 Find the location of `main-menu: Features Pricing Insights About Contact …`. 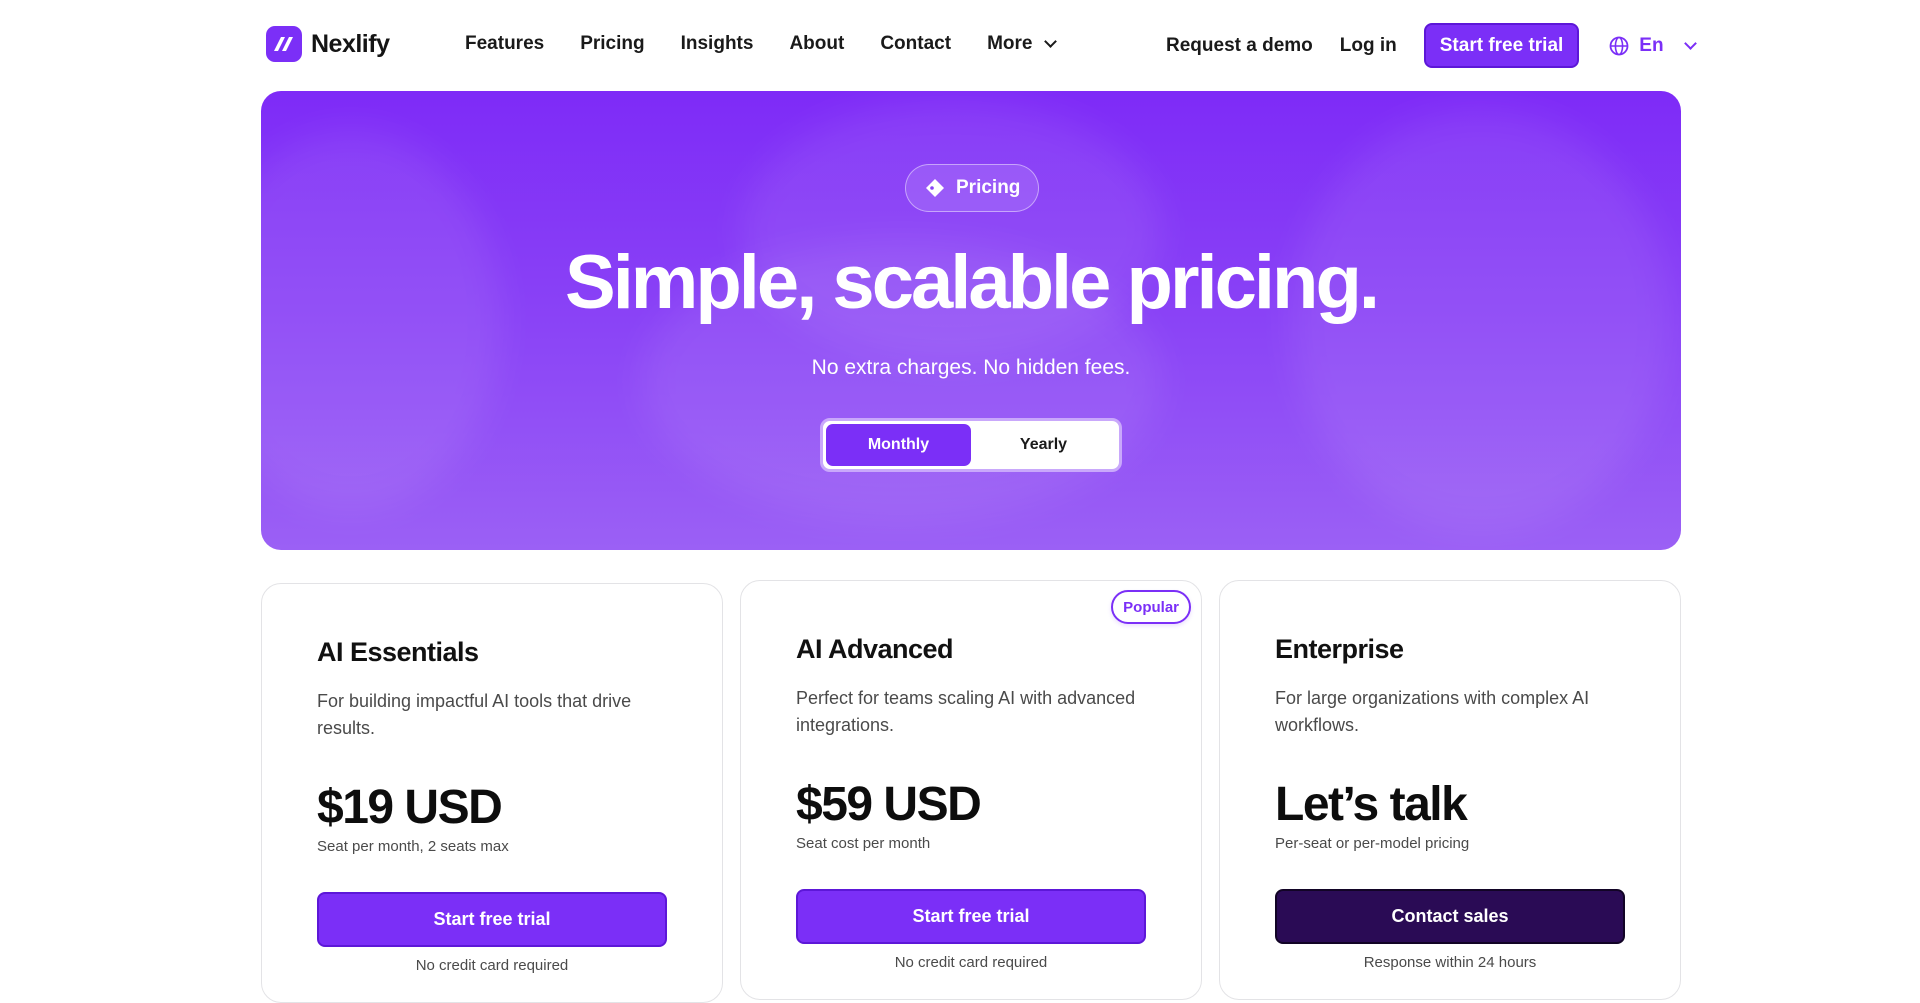

main-menu: Features Pricing Insights About Contact … is located at coordinates (761, 44).